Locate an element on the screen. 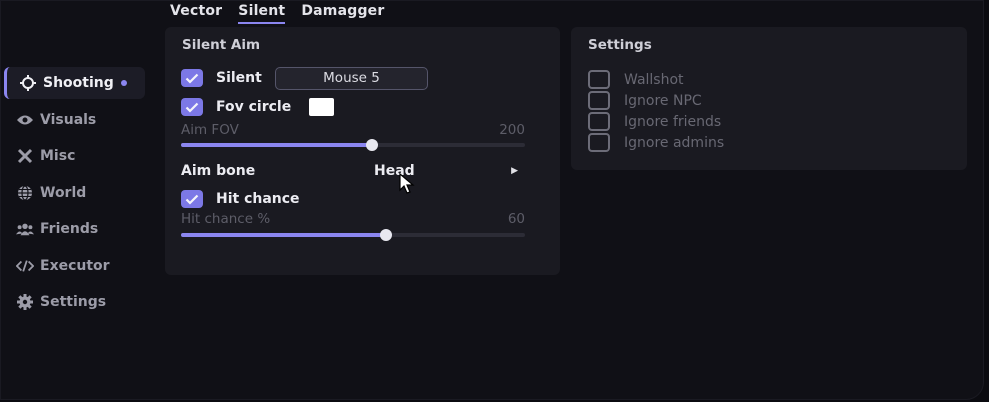 Image resolution: width=989 pixels, height=402 pixels. sidebar-item-world: World is located at coordinates (76, 193).